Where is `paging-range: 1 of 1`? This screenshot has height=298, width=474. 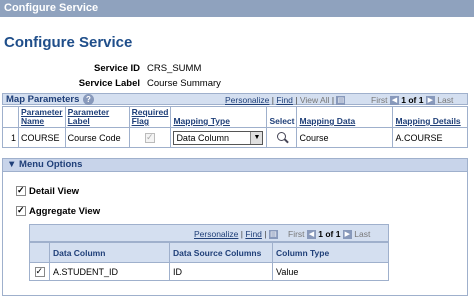
paging-range: 1 of 1 is located at coordinates (412, 100).